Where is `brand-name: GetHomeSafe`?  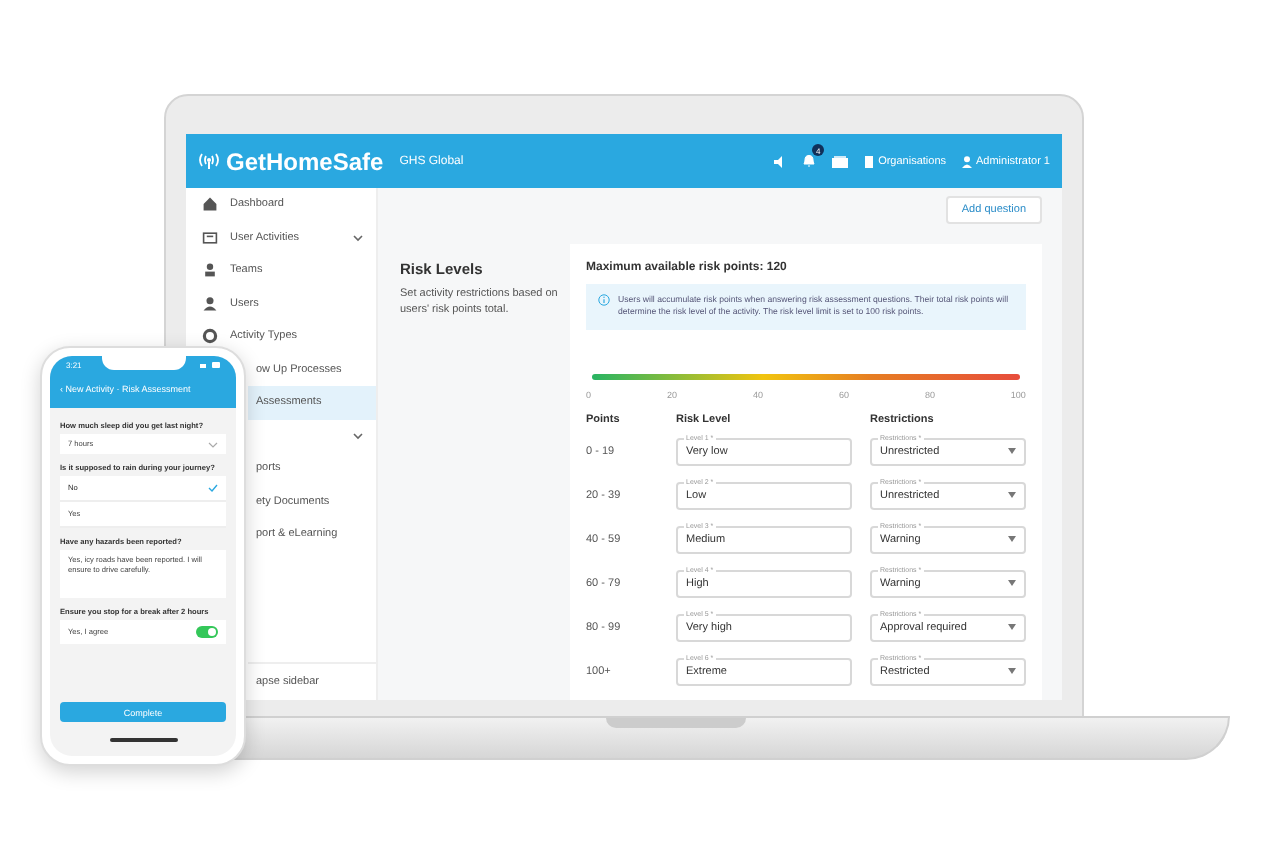 brand-name: GetHomeSafe is located at coordinates (305, 161).